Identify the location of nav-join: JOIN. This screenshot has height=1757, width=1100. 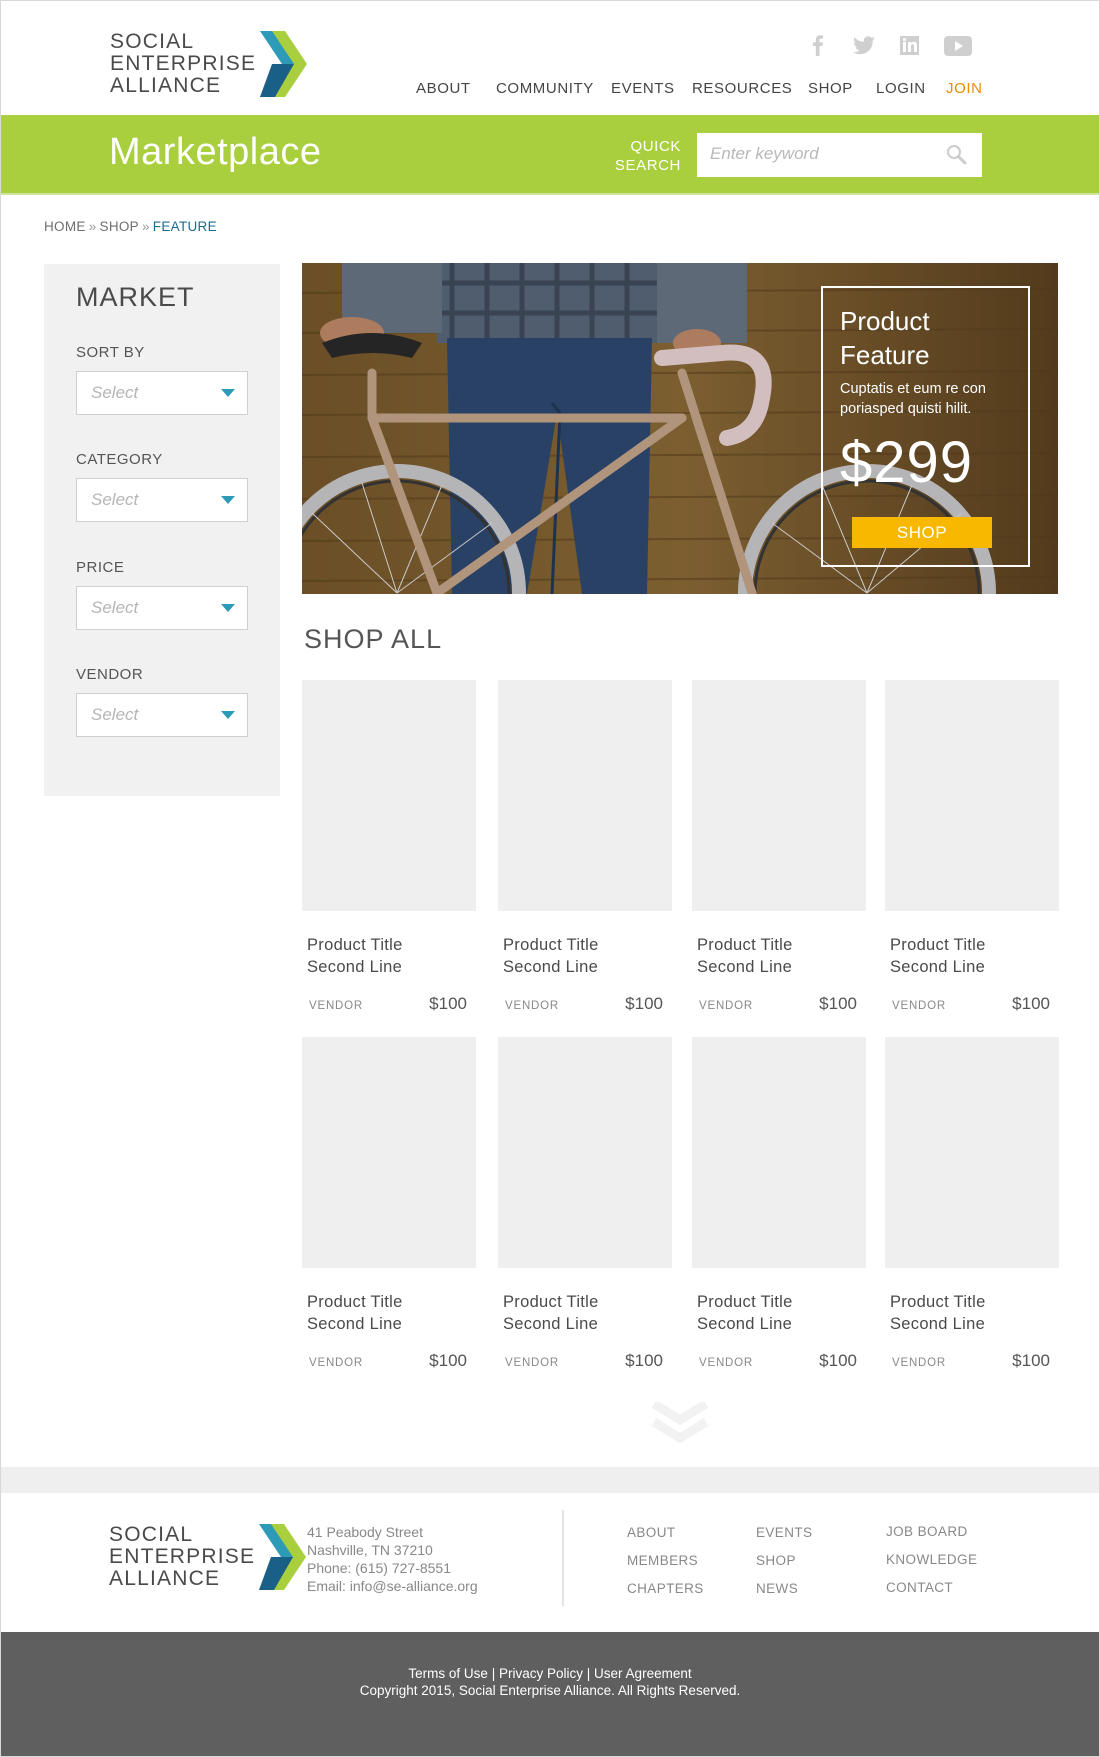
(964, 88).